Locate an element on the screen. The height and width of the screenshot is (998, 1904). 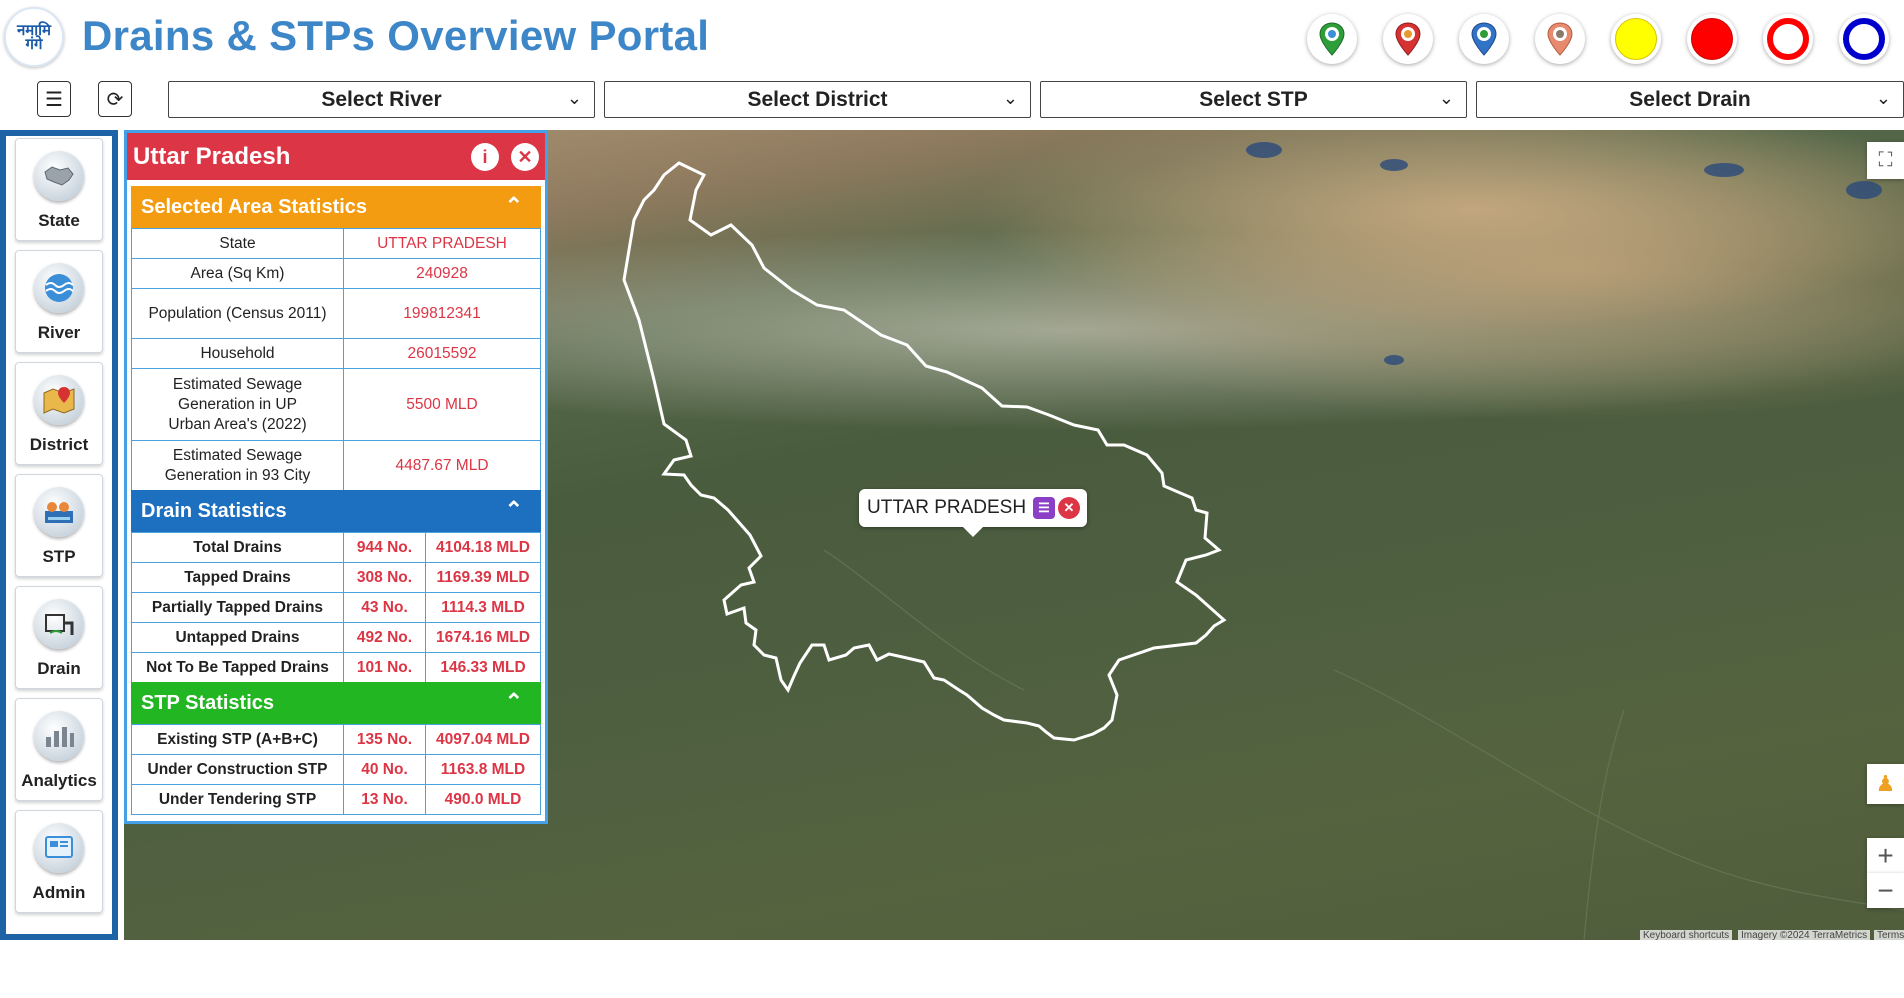
sidebar-item-analytics: Analytics is located at coordinates (59, 749).